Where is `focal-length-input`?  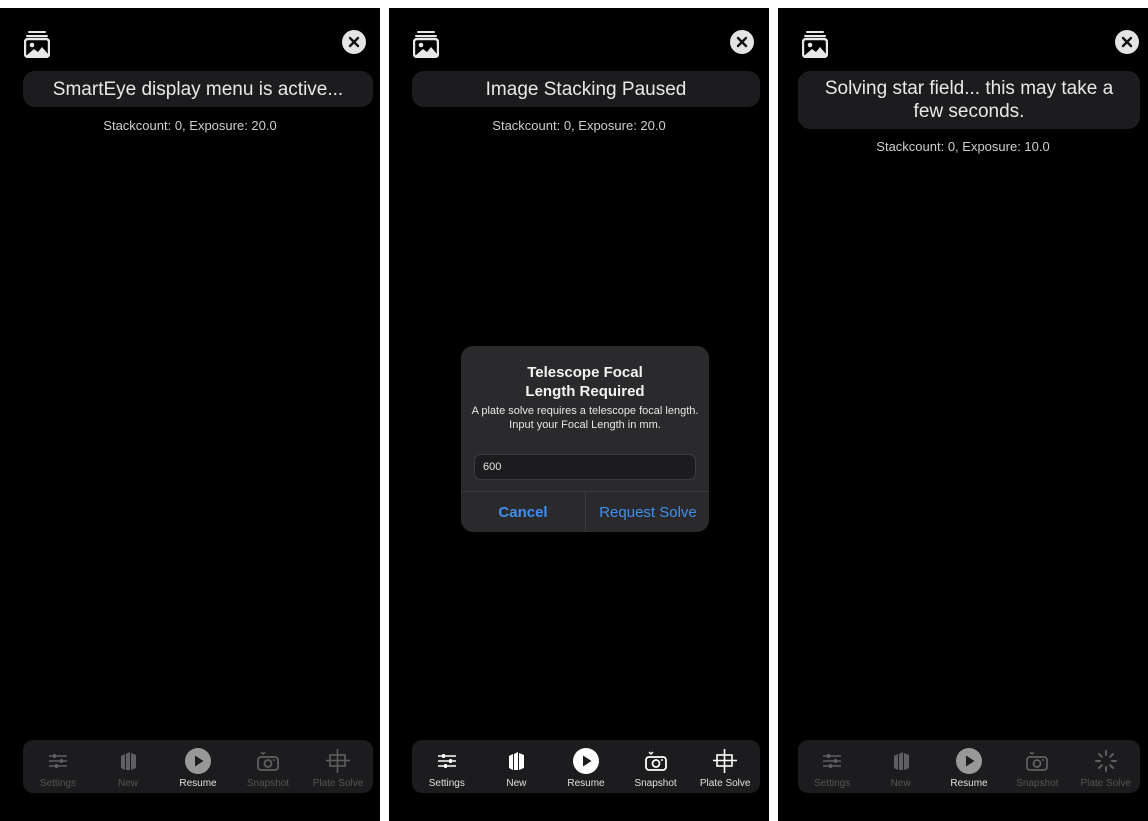 focal-length-input is located at coordinates (585, 467).